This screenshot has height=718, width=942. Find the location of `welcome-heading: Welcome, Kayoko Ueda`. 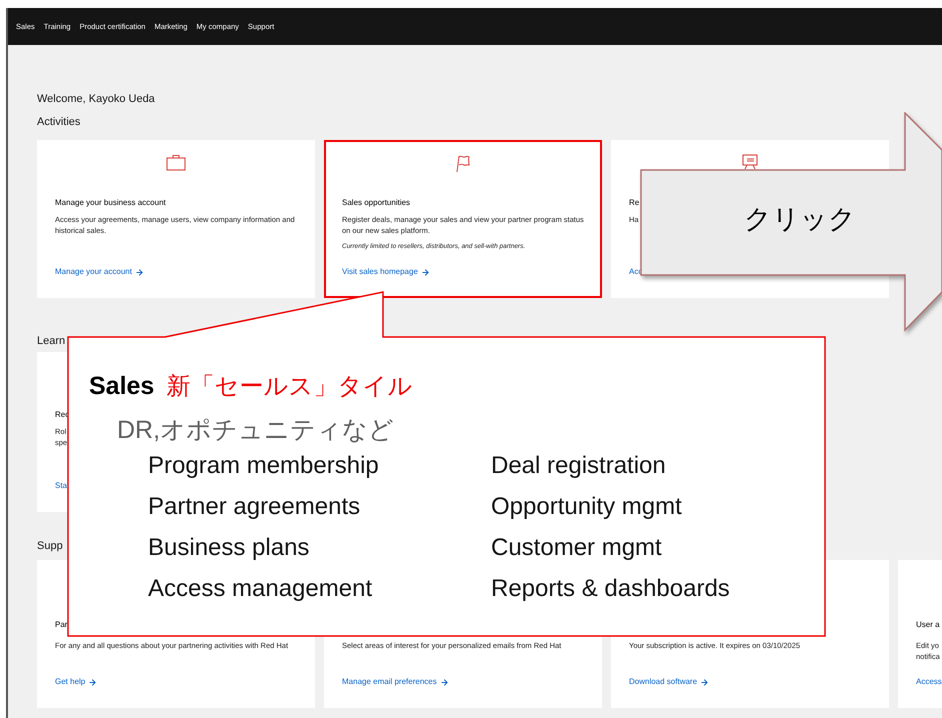

welcome-heading: Welcome, Kayoko Ueda is located at coordinates (96, 99).